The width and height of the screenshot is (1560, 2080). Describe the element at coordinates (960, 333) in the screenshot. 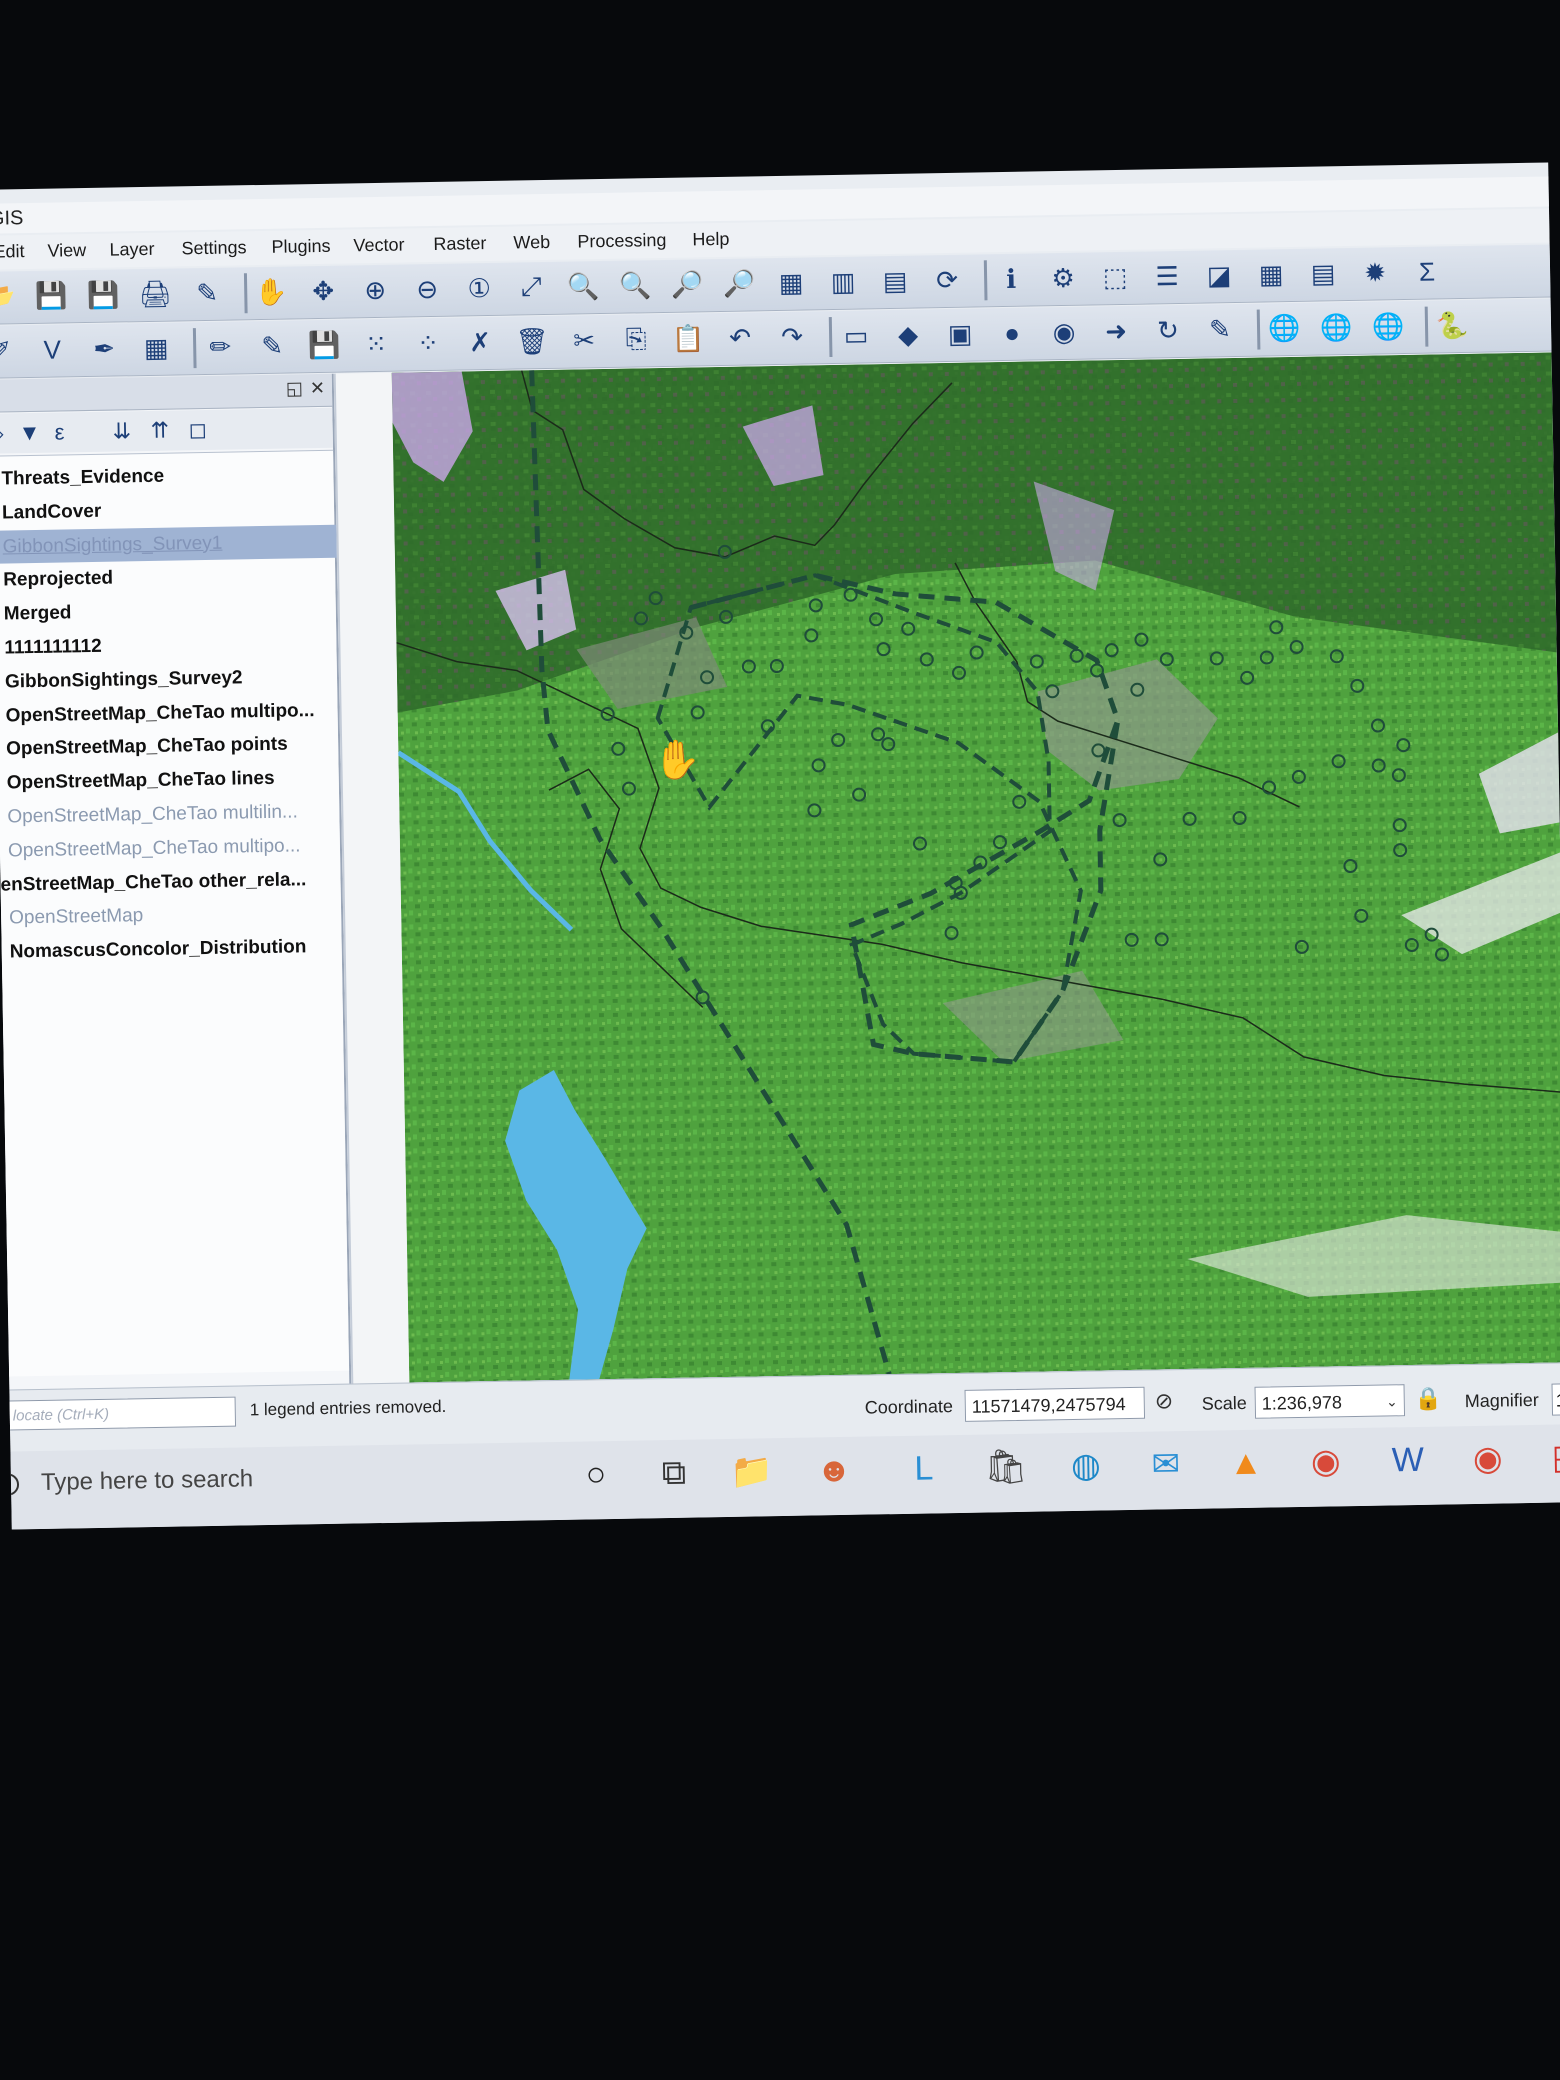

I see `highlight-label-icon: ▣` at that location.